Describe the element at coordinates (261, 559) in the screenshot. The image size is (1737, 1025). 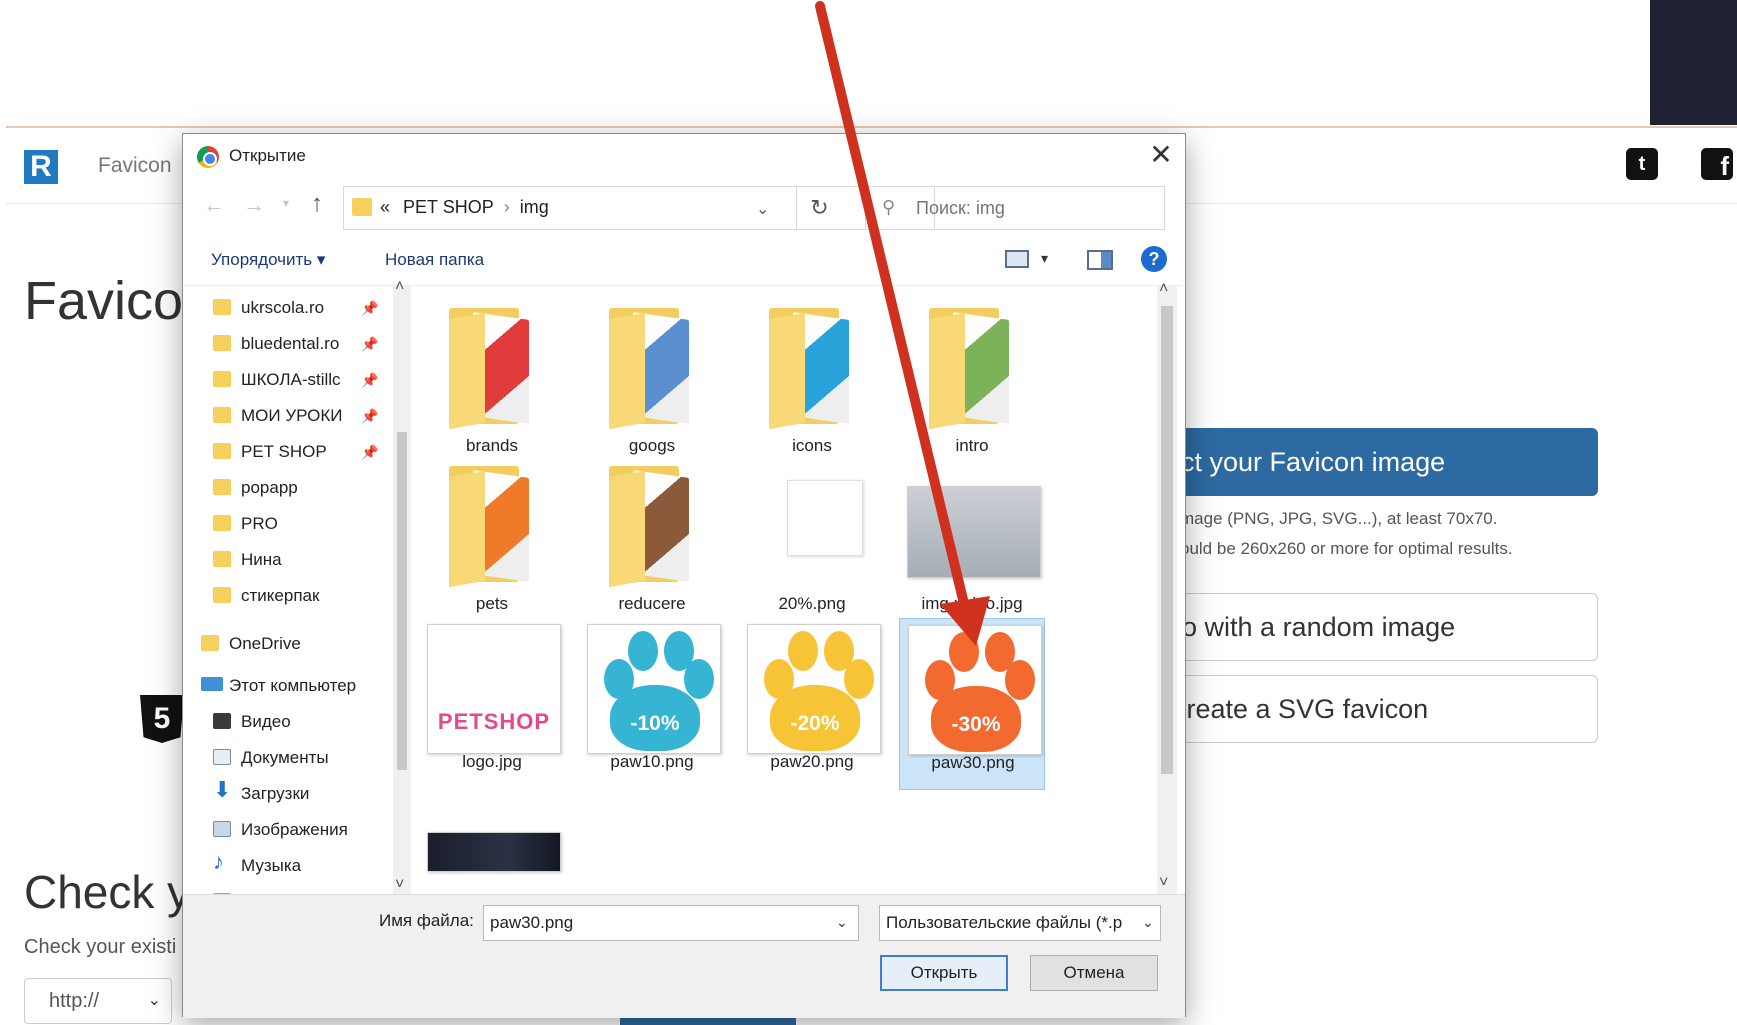
I see `nav-tree-label: Нина` at that location.